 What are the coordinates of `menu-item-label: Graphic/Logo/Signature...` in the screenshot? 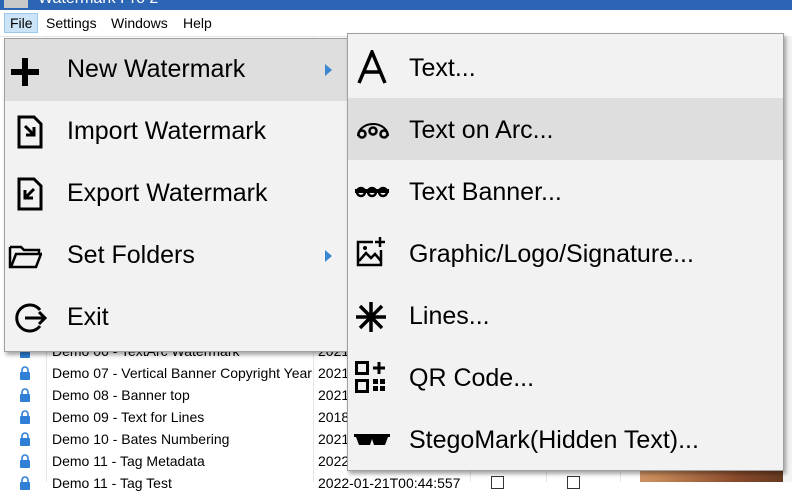 It's located at (551, 254).